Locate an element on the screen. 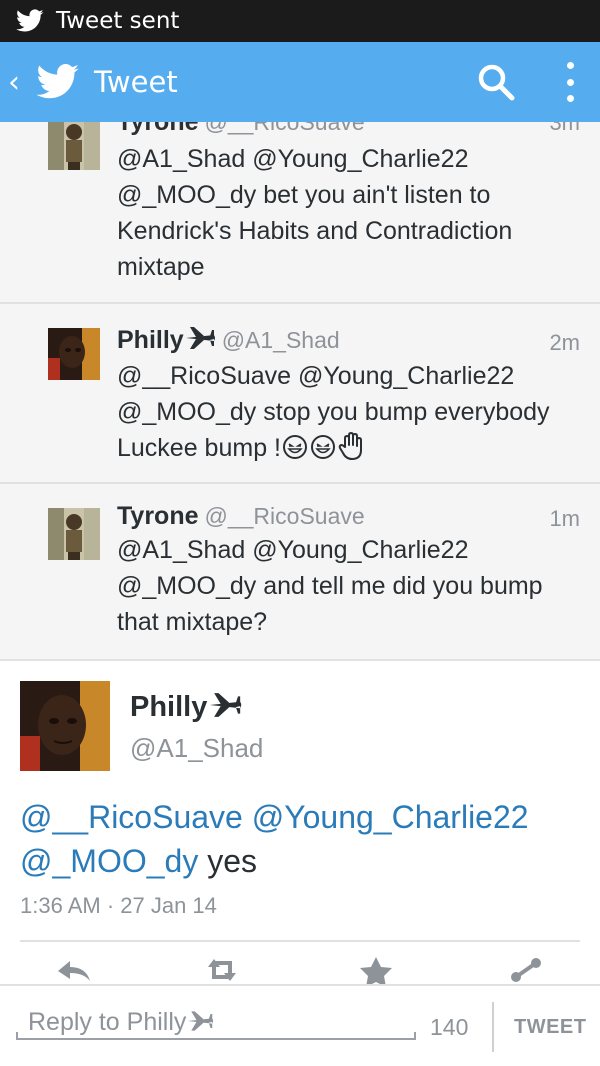 This screenshot has height=1066, width=600. overflow-menu-icon is located at coordinates (570, 82).